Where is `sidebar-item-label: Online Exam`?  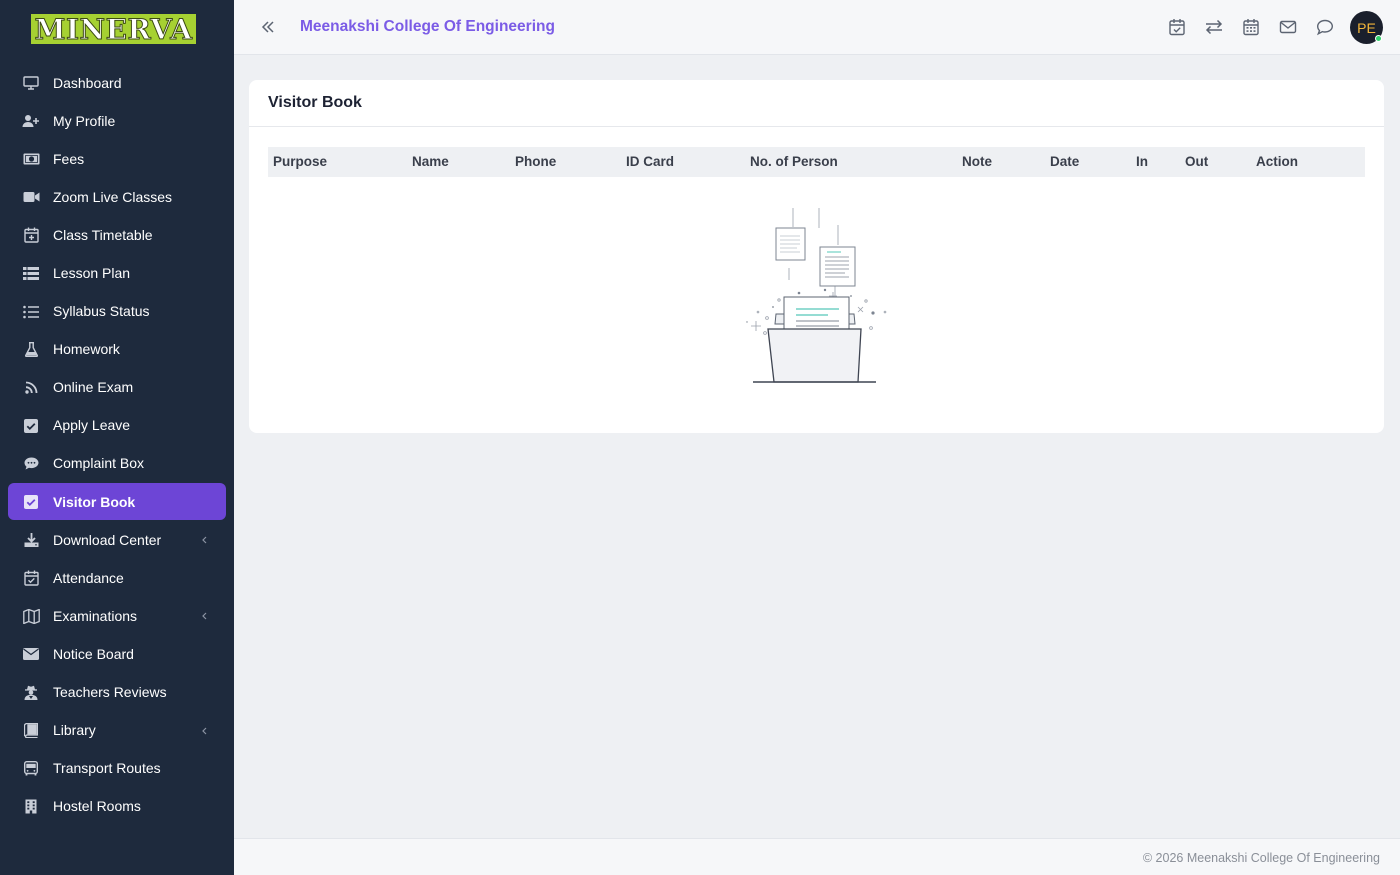 sidebar-item-label: Online Exam is located at coordinates (93, 387).